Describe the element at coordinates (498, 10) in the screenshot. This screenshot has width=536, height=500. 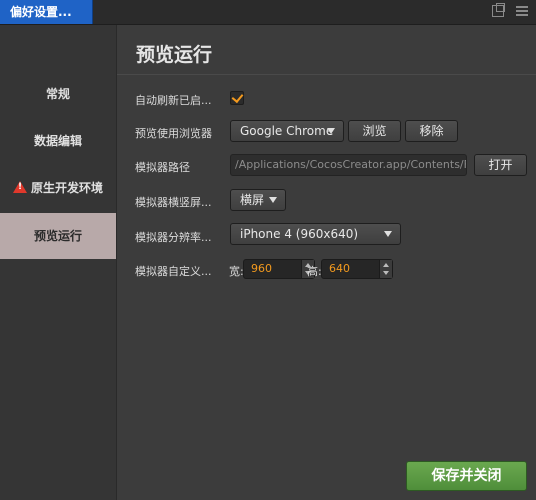
I see `maximize-icon` at that location.